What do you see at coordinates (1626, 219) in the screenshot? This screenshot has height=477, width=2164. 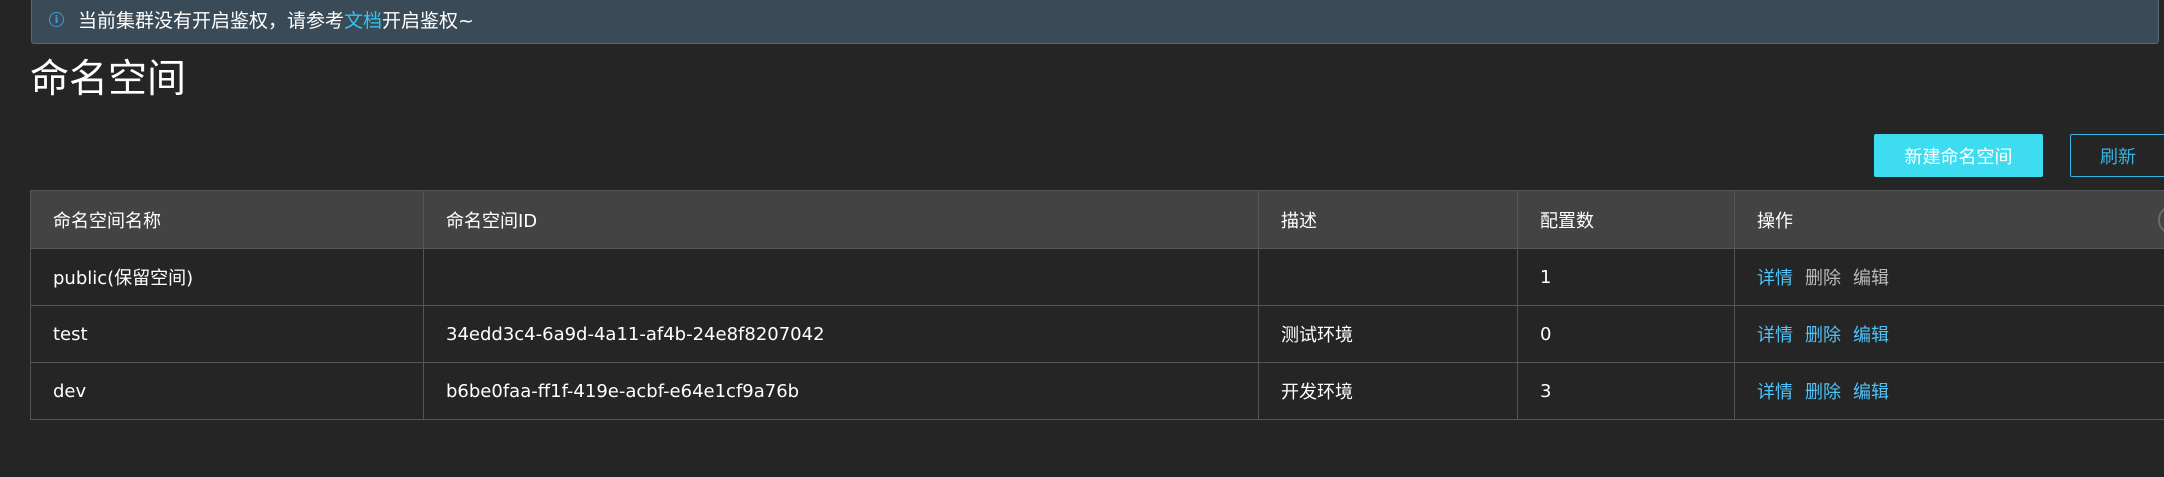 I see `column-header-count: 配置数` at bounding box center [1626, 219].